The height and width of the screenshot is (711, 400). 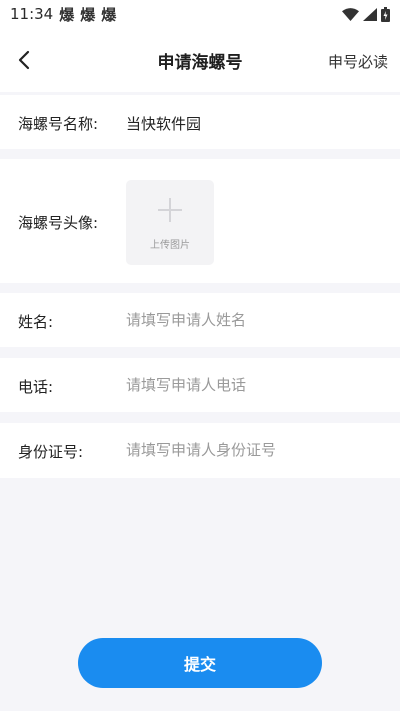 What do you see at coordinates (200, 14) in the screenshot?
I see `status-bar: 11:34 爆 爆 爆` at bounding box center [200, 14].